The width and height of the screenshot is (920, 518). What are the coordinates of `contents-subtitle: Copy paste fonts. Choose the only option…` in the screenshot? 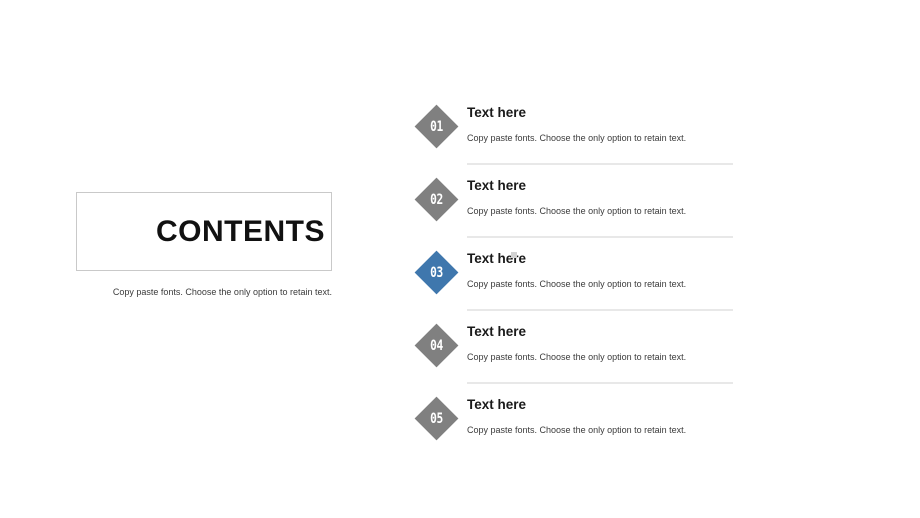 It's located at (222, 292).